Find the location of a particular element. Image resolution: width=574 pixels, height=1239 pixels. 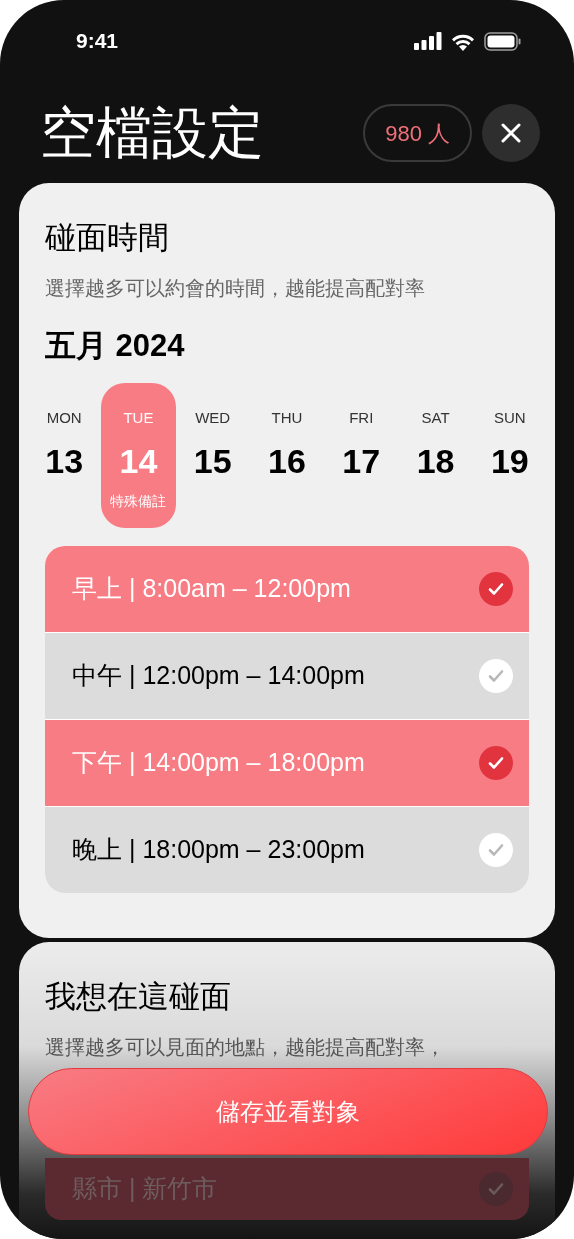

day-chip: FRI 17 is located at coordinates (361, 455).